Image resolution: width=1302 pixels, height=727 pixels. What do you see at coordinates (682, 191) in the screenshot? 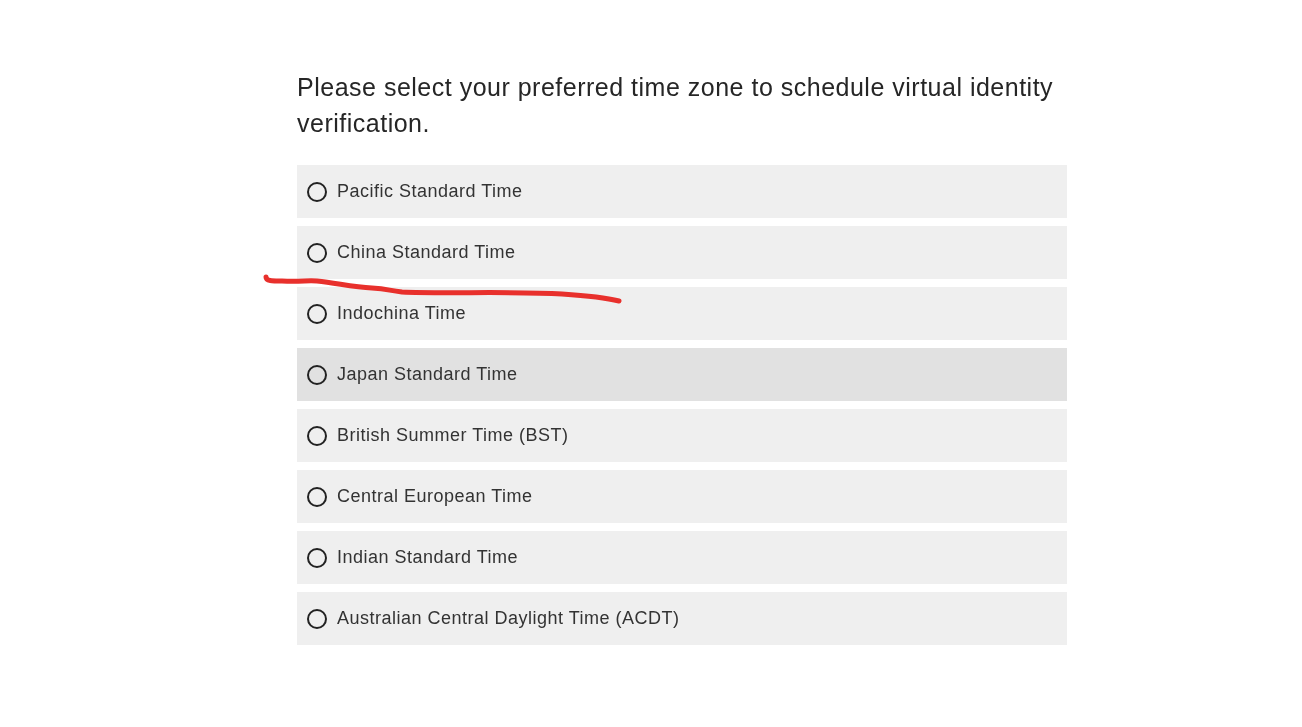
I see `radio-option: Pacific Standard Time` at bounding box center [682, 191].